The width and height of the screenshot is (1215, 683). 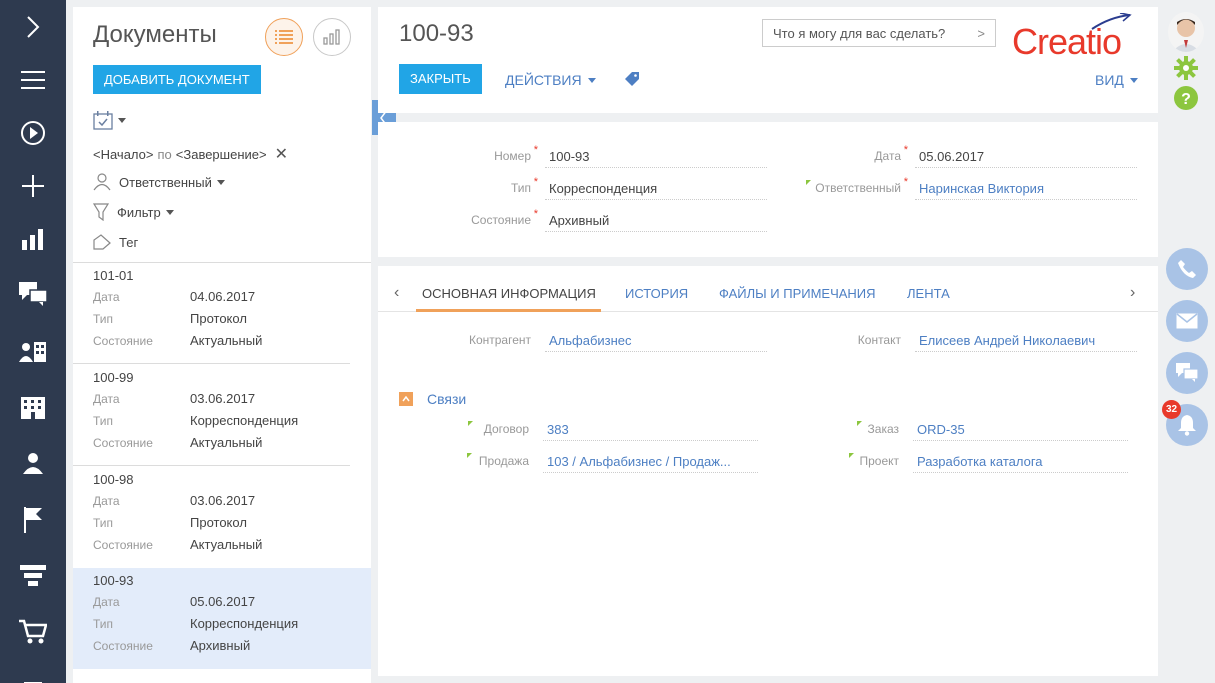 I want to click on period-end: <Завершение>, so click(x=221, y=154).